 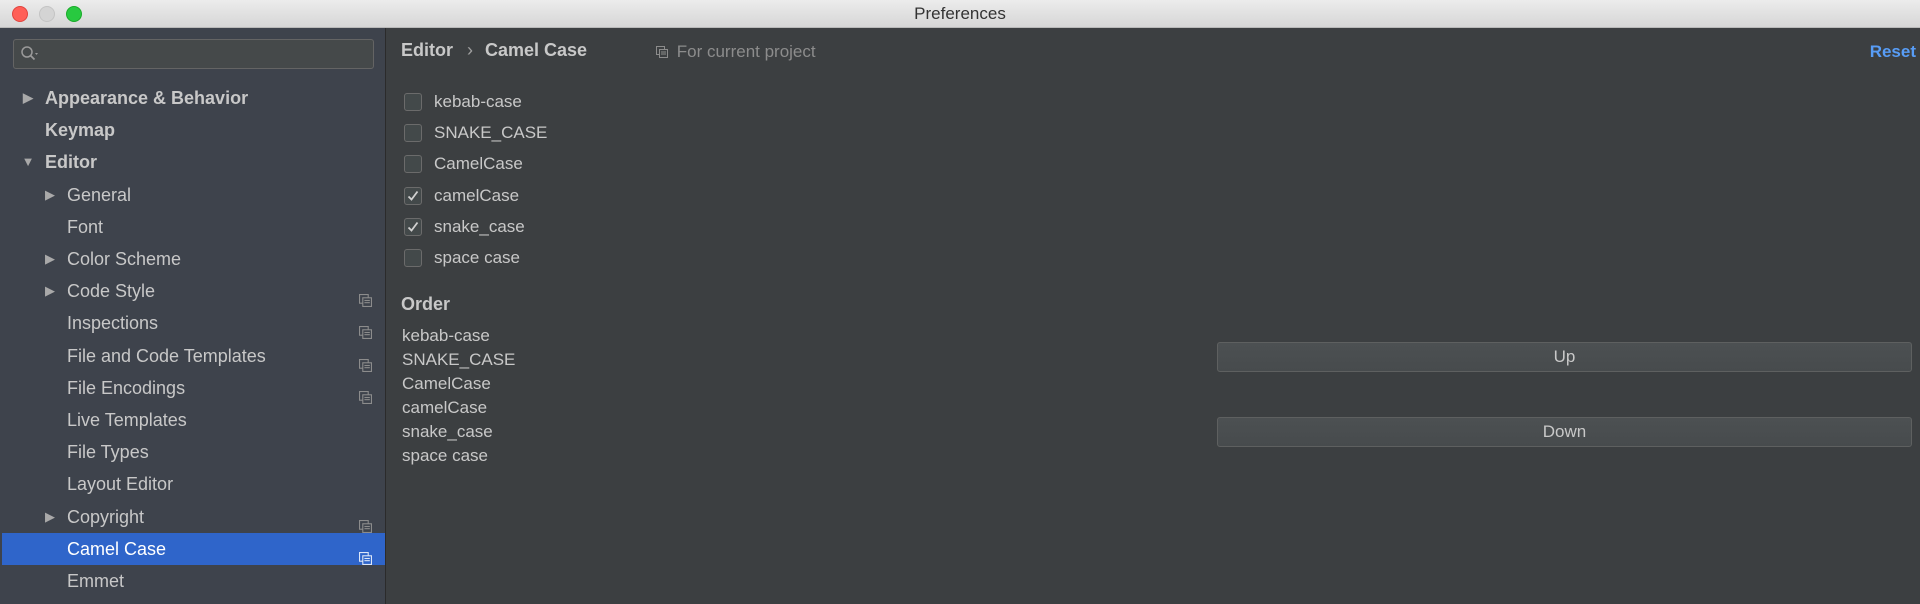 I want to click on title-bar: Preferences, so click(x=960, y=14).